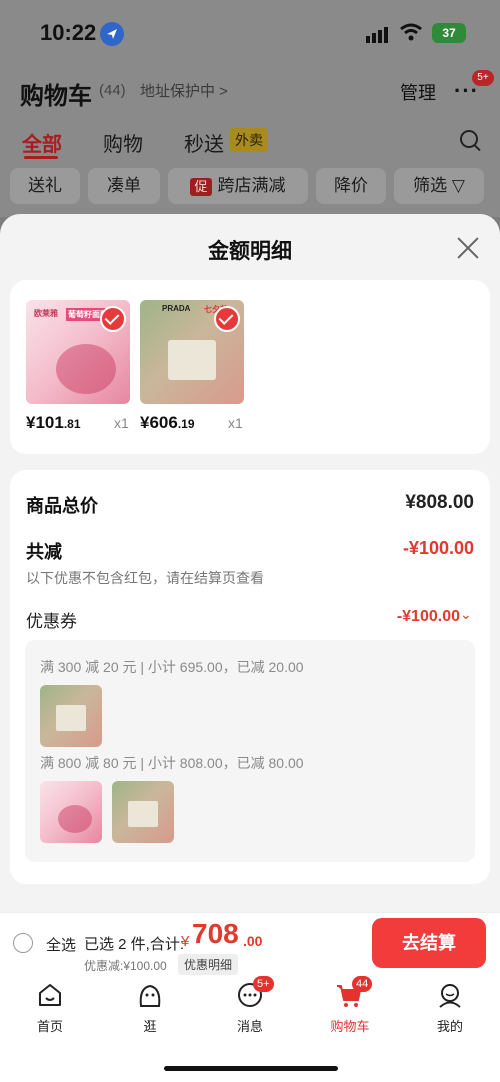 The width and height of the screenshot is (500, 1082). What do you see at coordinates (172, 763) in the screenshot?
I see `coupon-rule: 满 800 减 80 元 | 小计 808.00，已减 80.00` at bounding box center [172, 763].